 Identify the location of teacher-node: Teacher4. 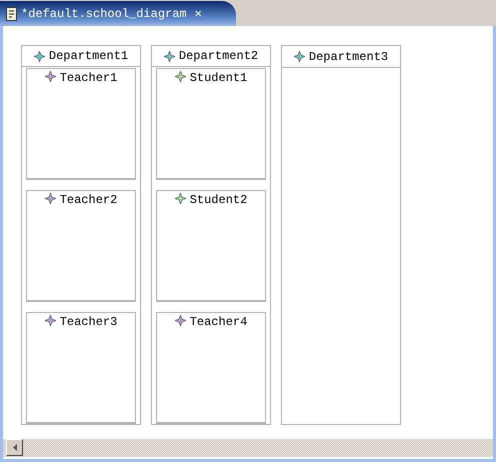
(211, 368).